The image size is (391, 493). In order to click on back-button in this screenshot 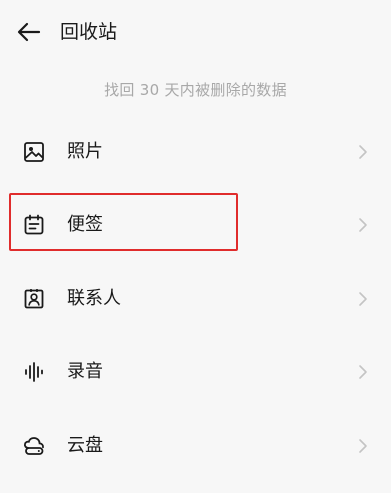, I will do `click(29, 32)`.